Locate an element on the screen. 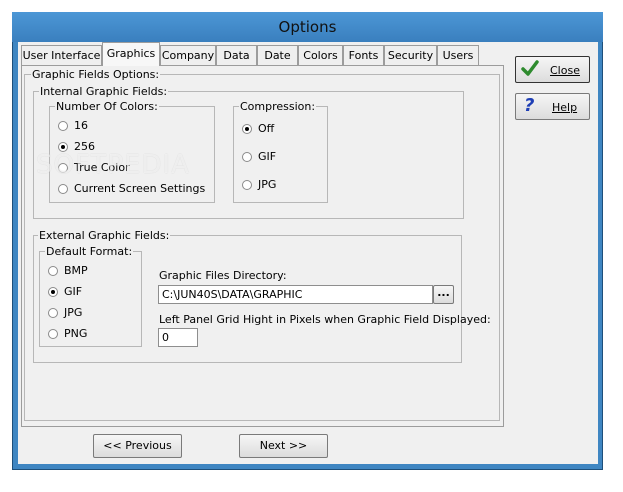  color-screen-label: Current Screen Settings is located at coordinates (140, 188).